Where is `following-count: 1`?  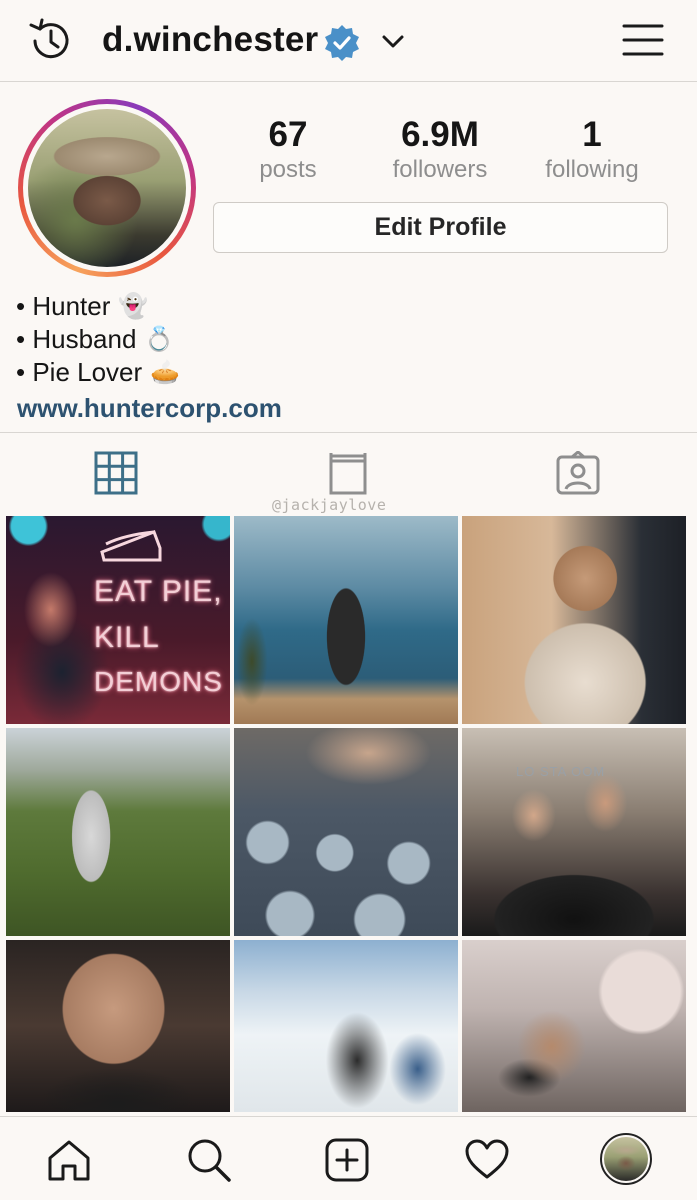
following-count: 1 is located at coordinates (592, 134).